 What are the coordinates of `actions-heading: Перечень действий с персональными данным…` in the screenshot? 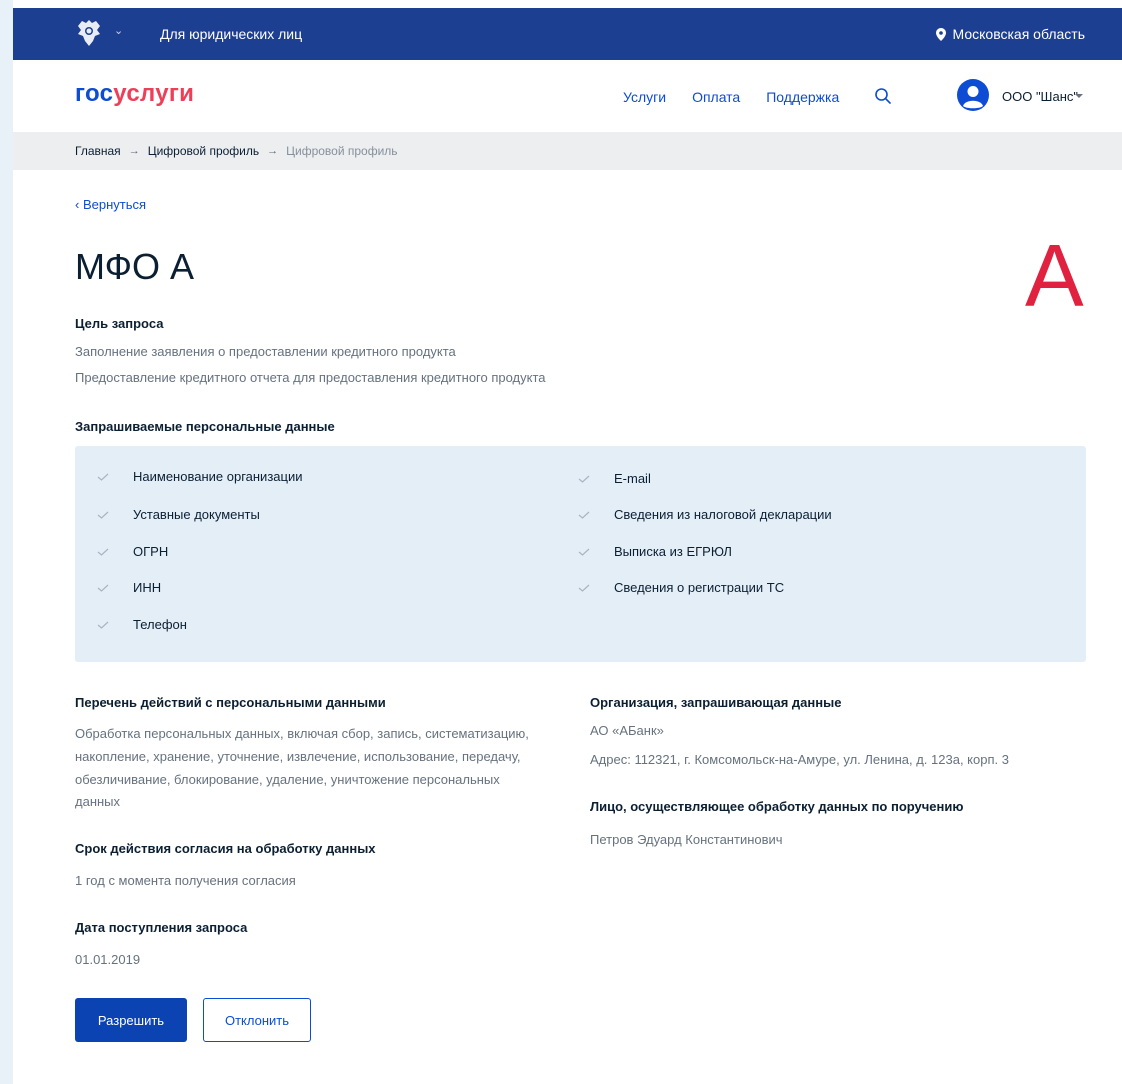 It's located at (230, 702).